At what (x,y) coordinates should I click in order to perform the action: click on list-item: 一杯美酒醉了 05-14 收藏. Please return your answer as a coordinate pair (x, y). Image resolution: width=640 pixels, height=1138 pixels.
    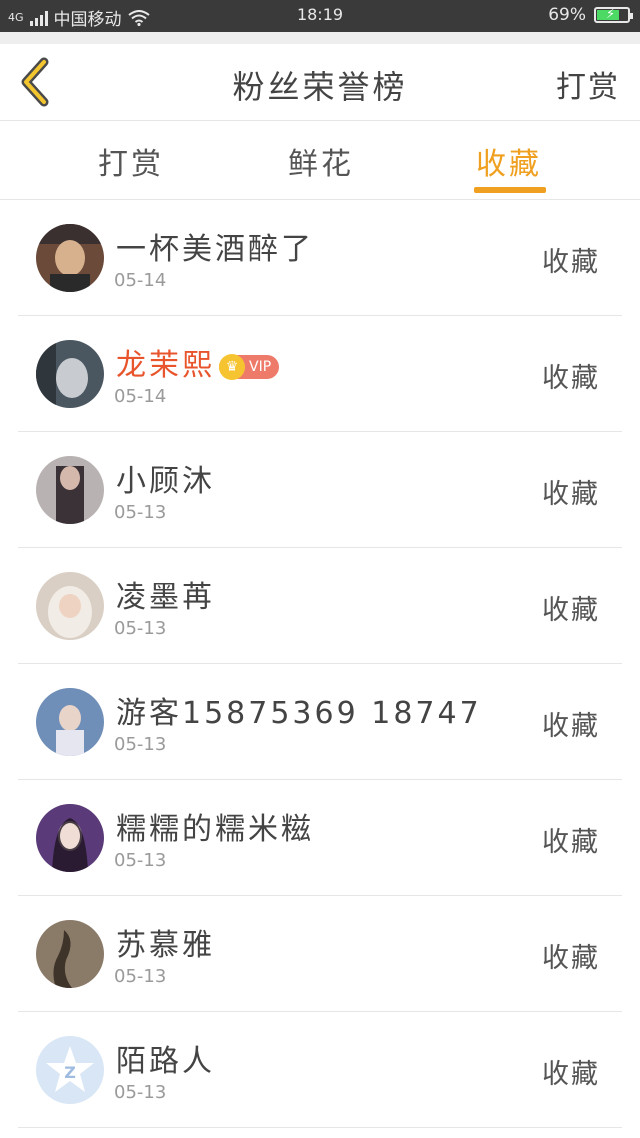
    Looking at the image, I should click on (320, 258).